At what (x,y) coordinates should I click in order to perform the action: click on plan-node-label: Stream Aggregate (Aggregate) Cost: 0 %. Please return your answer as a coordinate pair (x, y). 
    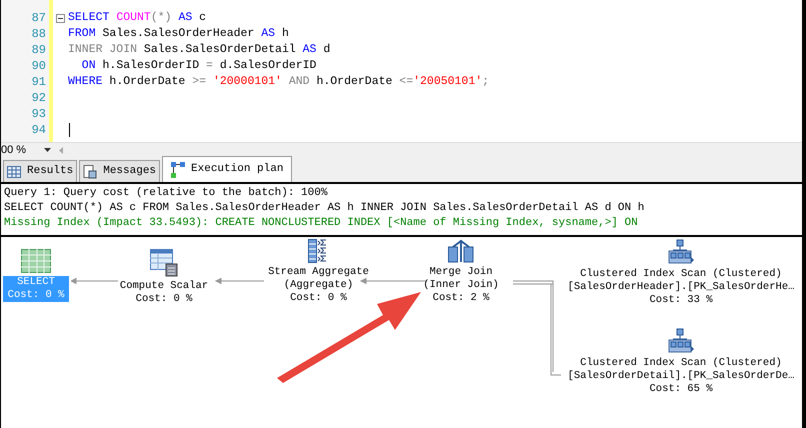
    Looking at the image, I should click on (318, 285).